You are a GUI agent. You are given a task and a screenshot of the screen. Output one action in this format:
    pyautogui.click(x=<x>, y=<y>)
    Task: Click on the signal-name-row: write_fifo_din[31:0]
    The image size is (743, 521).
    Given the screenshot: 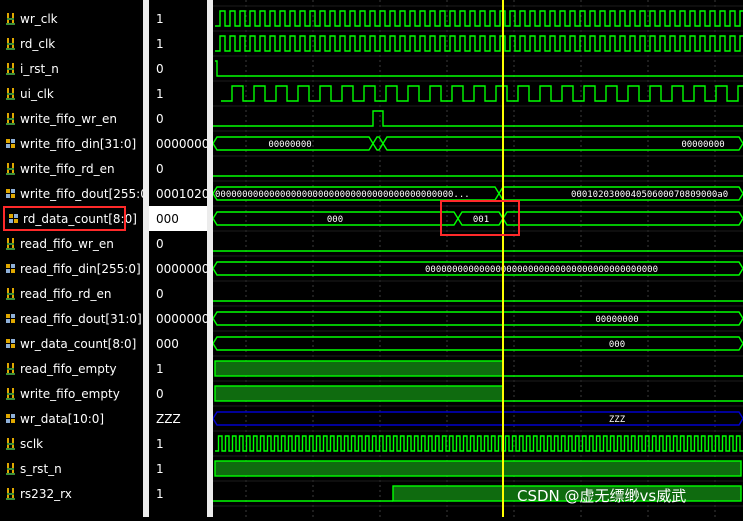 What is the action you would take?
    pyautogui.click(x=71, y=143)
    